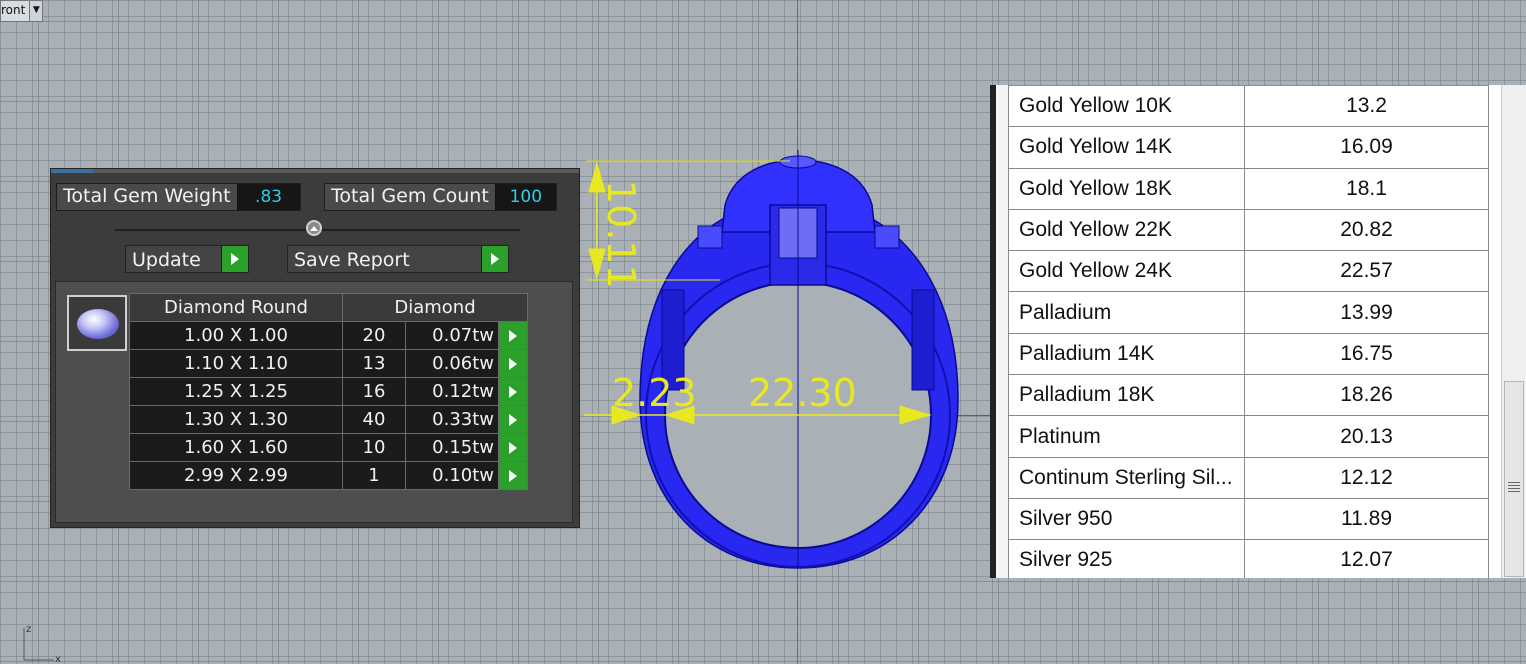  Describe the element at coordinates (374, 475) in the screenshot. I see `gem-count: 1` at that location.